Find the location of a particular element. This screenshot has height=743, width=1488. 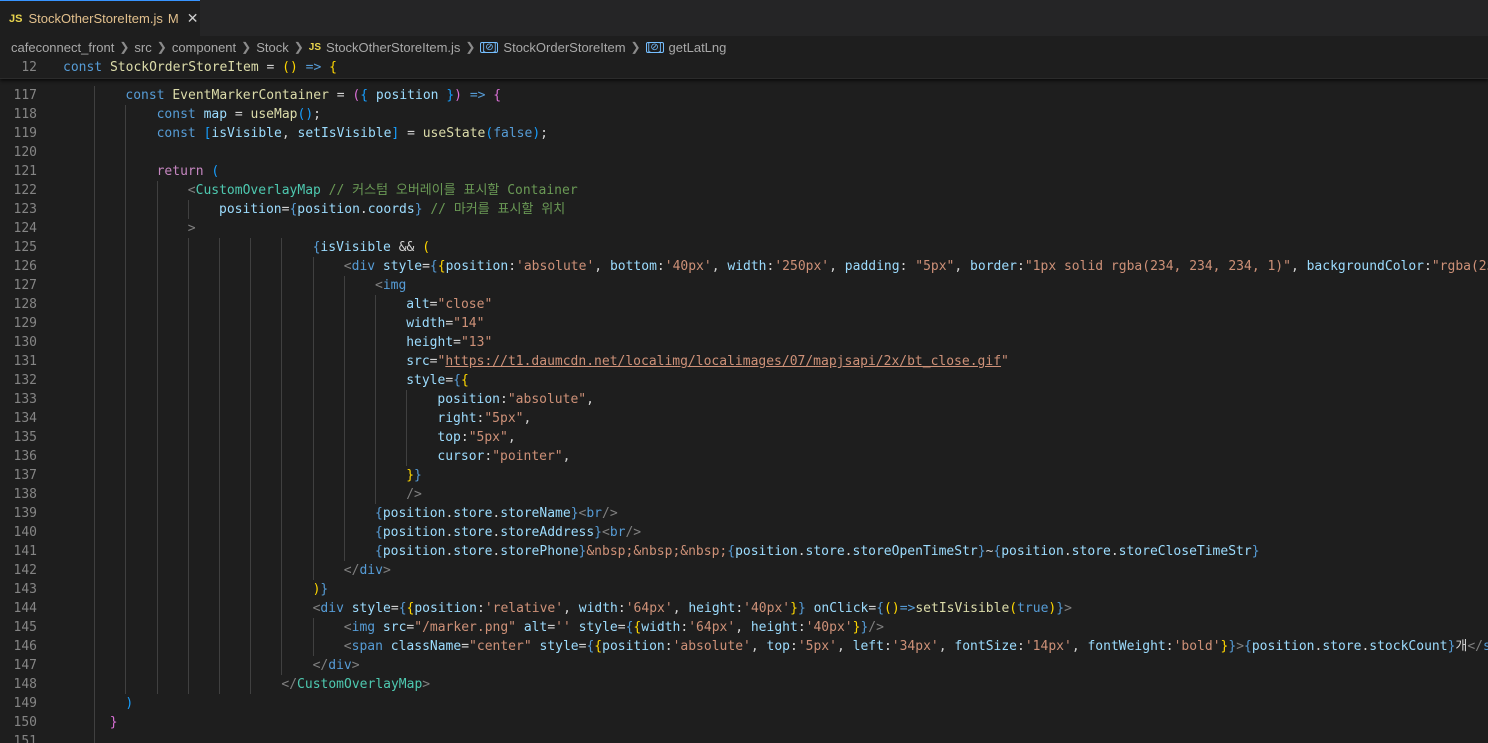

breadcrumb-item-file: StockOtherStoreItem.js is located at coordinates (393, 47).